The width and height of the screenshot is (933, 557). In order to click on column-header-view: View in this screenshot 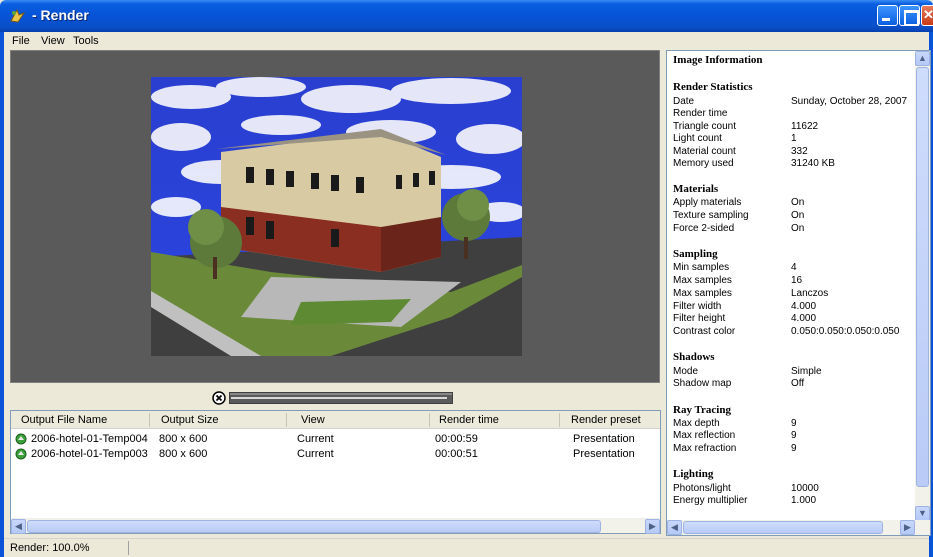, I will do `click(313, 420)`.